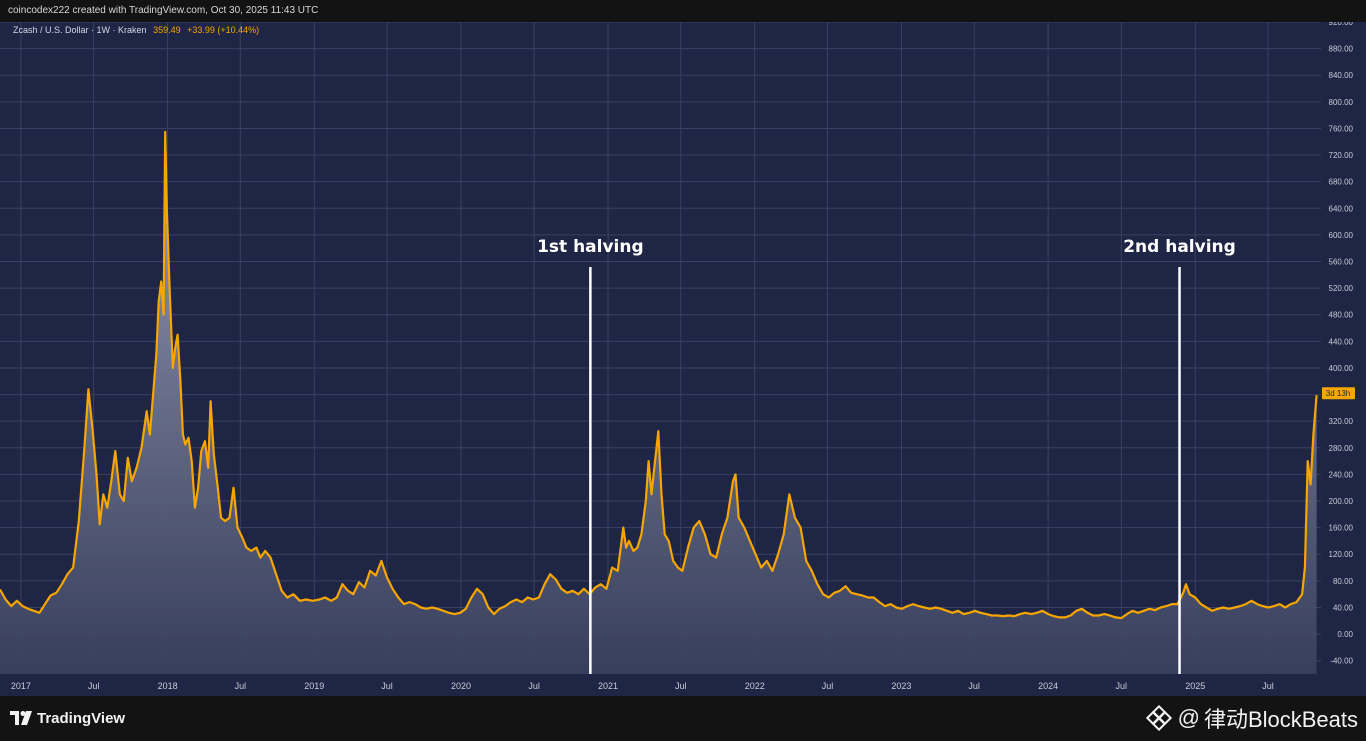  What do you see at coordinates (1341, 208) in the screenshot?
I see `price-tick-label: 640.00` at bounding box center [1341, 208].